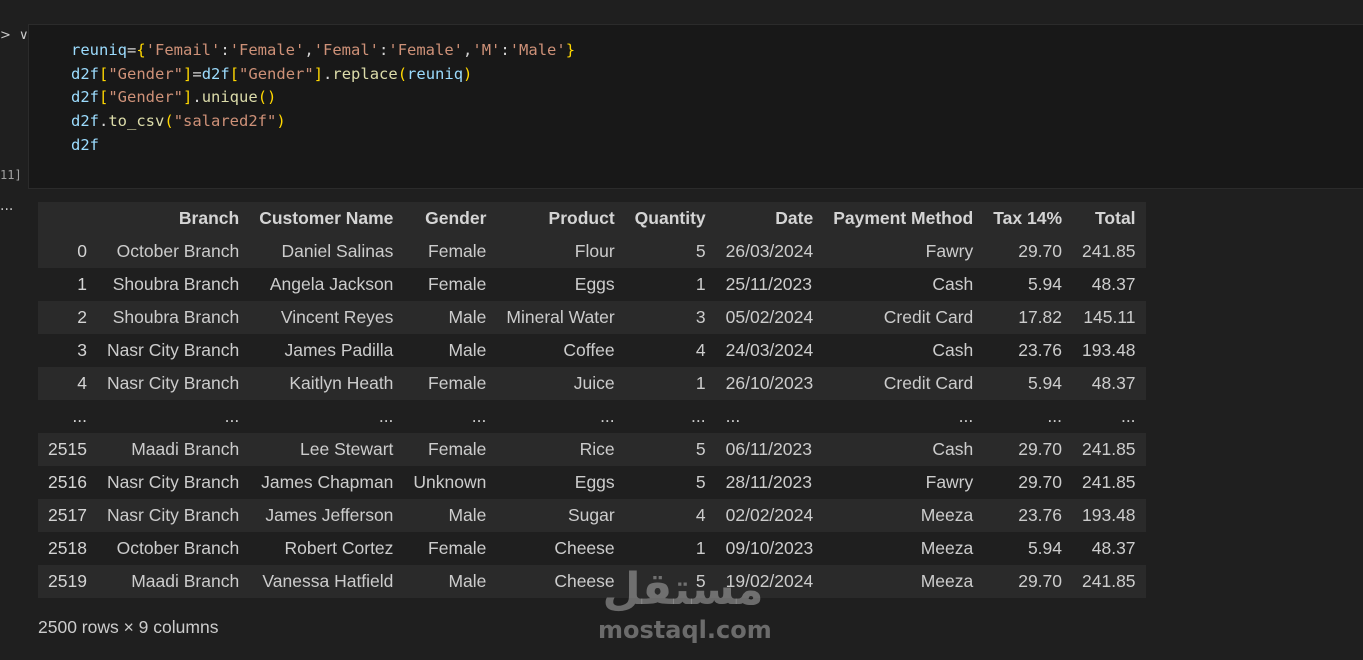 The height and width of the screenshot is (660, 1363). What do you see at coordinates (145, 73) in the screenshot?
I see `code-token: "Gender"` at bounding box center [145, 73].